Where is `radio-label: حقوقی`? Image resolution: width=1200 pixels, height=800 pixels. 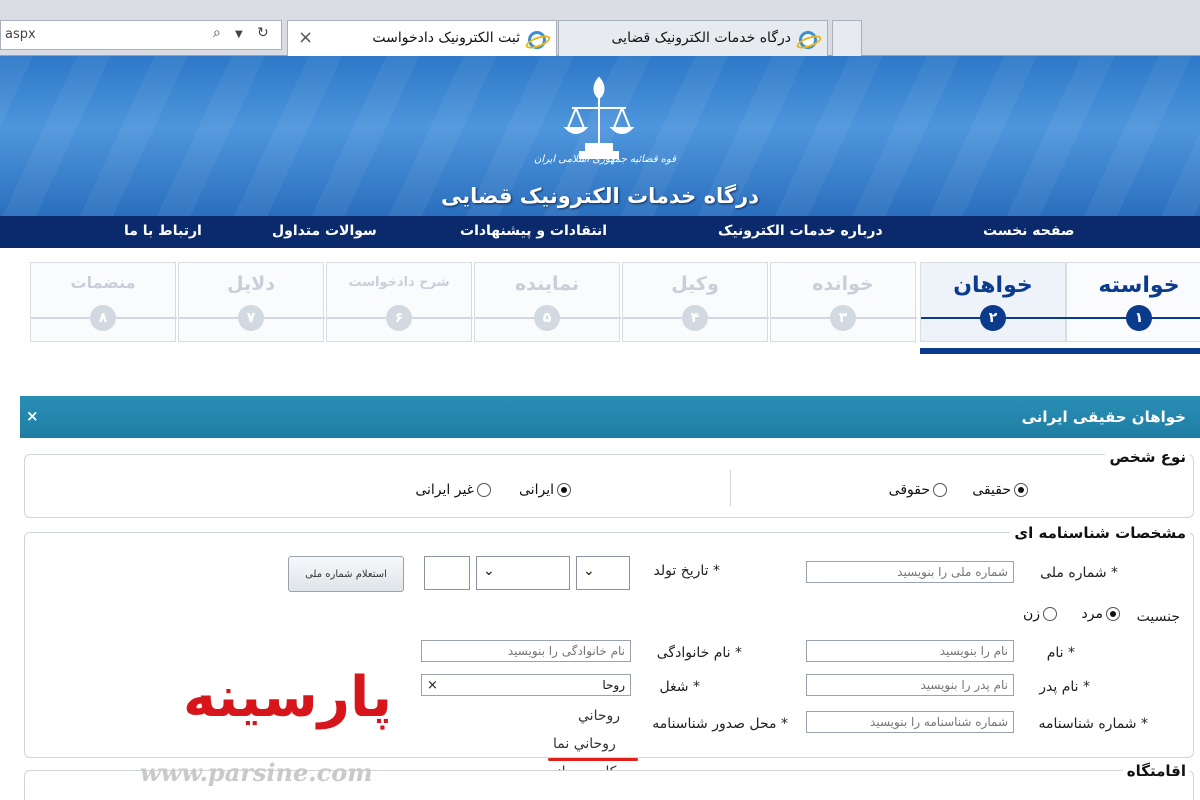 radio-label: حقوقی is located at coordinates (909, 490).